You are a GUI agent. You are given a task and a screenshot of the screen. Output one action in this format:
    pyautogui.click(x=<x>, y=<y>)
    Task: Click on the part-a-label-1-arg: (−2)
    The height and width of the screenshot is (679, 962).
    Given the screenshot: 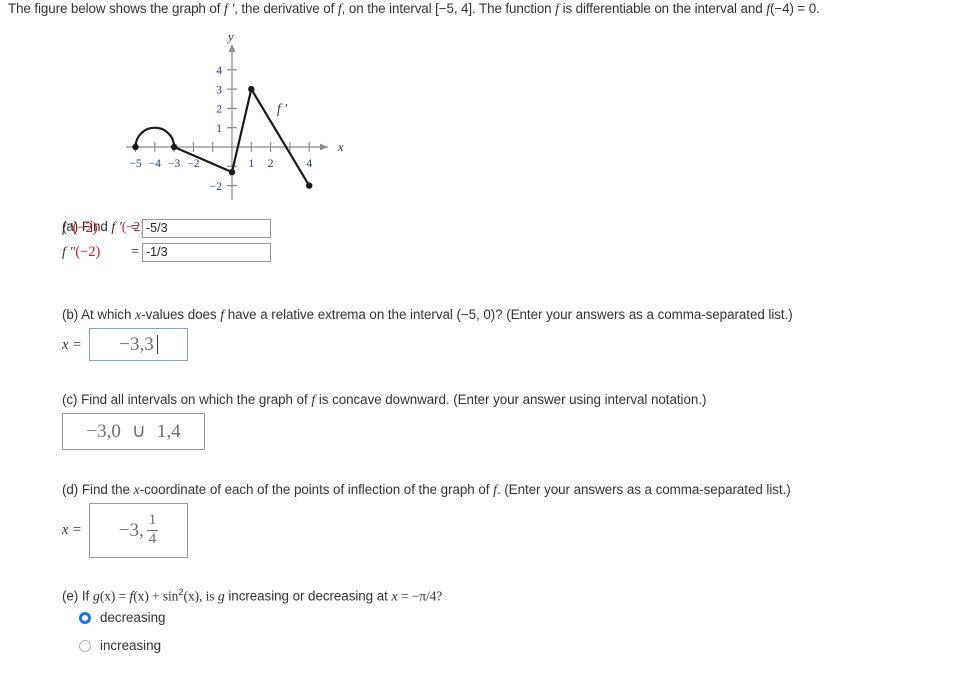 What is the action you would take?
    pyautogui.click(x=85, y=228)
    